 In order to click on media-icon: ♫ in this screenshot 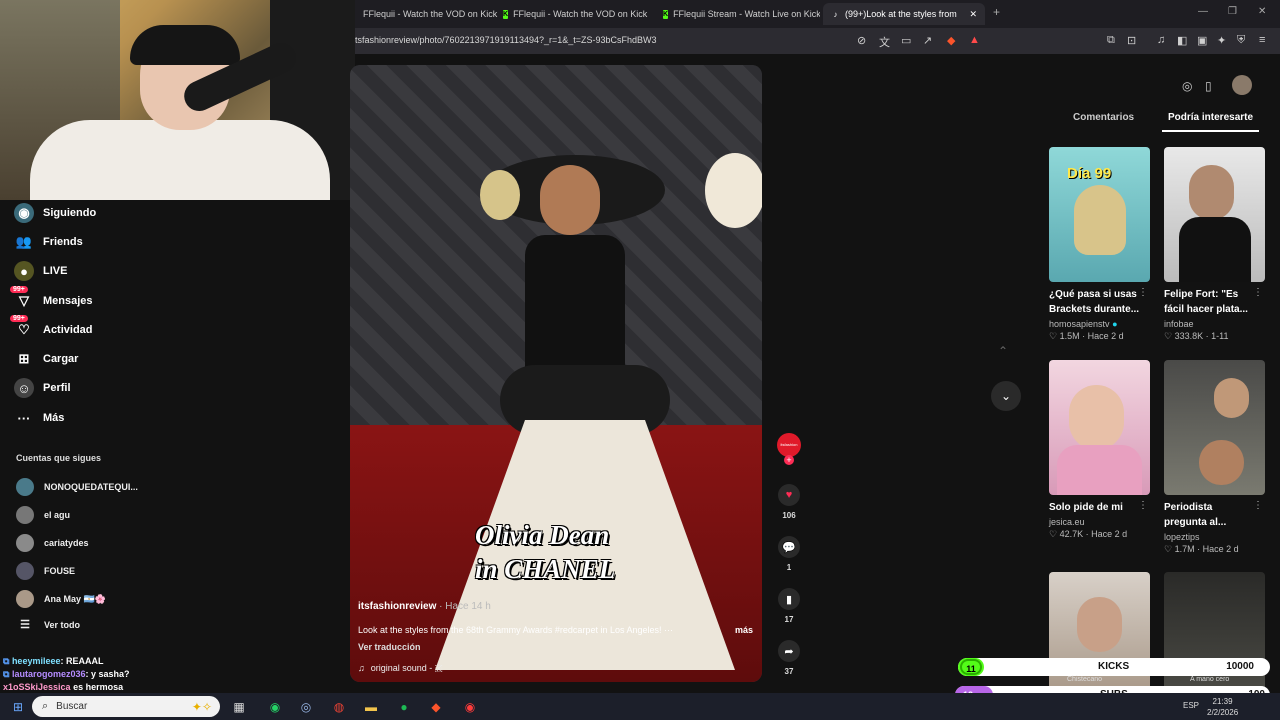, I will do `click(1161, 40)`.